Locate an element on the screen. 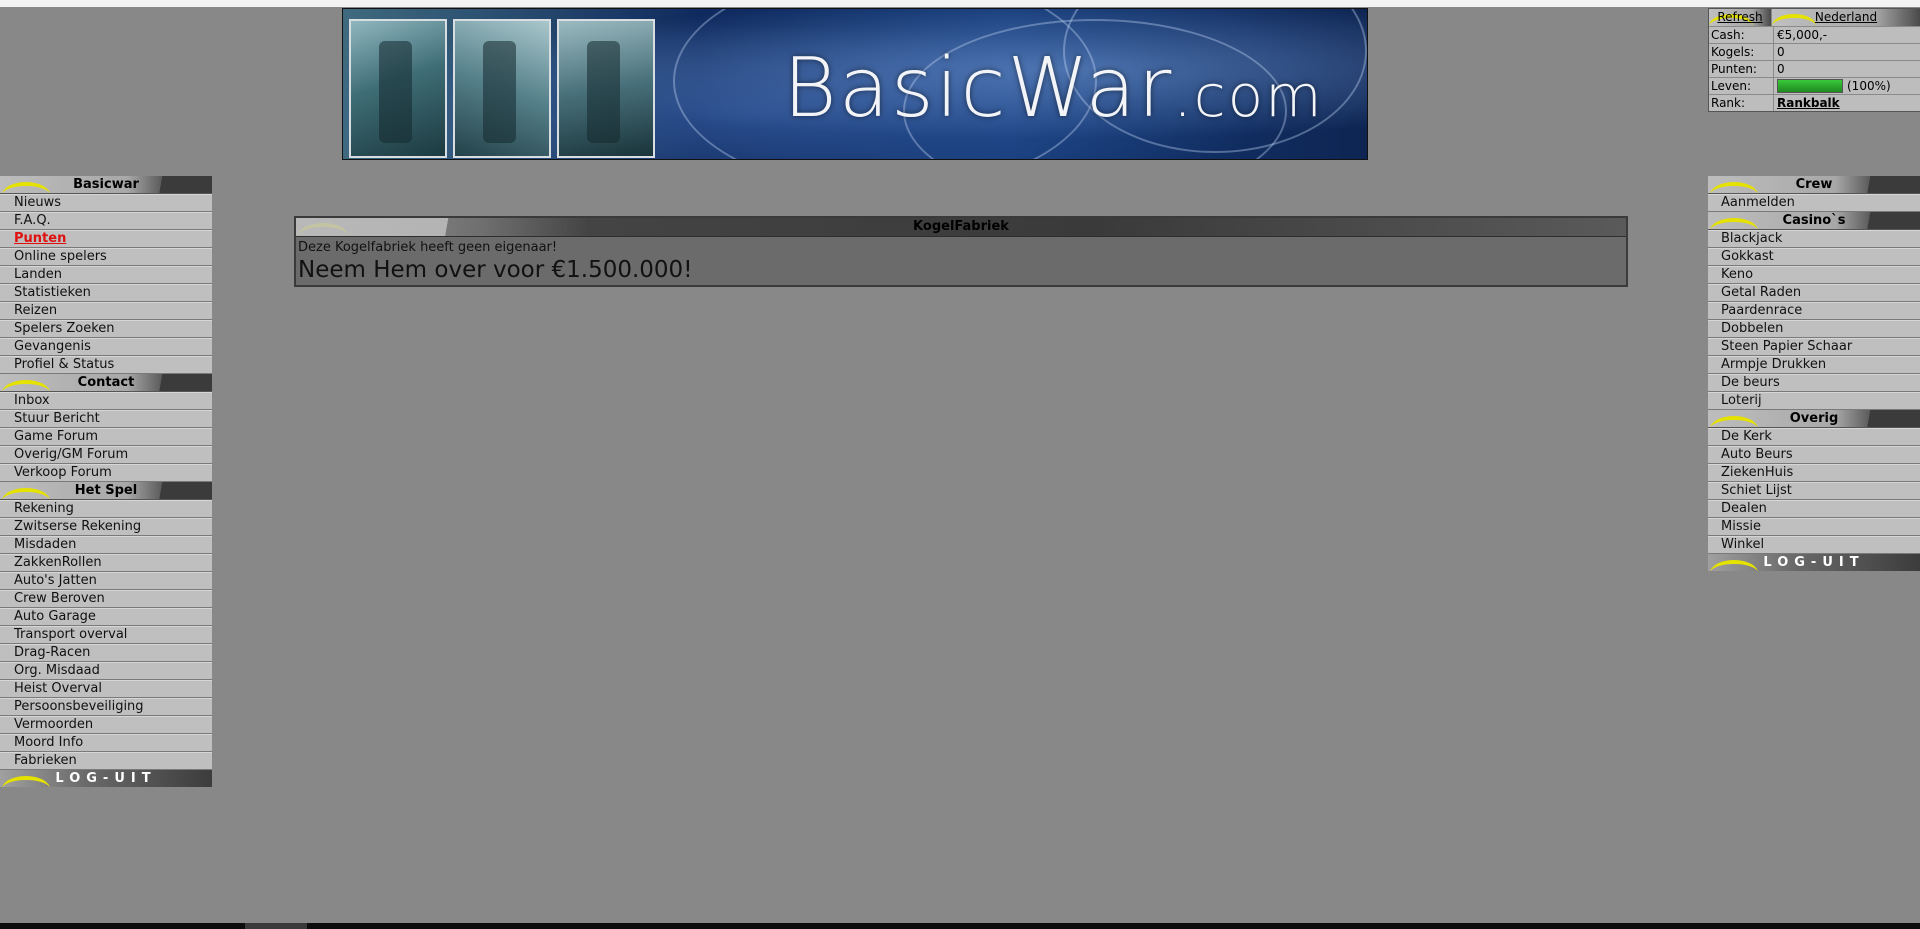  sidebar-item-loterij: Loterij is located at coordinates (1814, 401).